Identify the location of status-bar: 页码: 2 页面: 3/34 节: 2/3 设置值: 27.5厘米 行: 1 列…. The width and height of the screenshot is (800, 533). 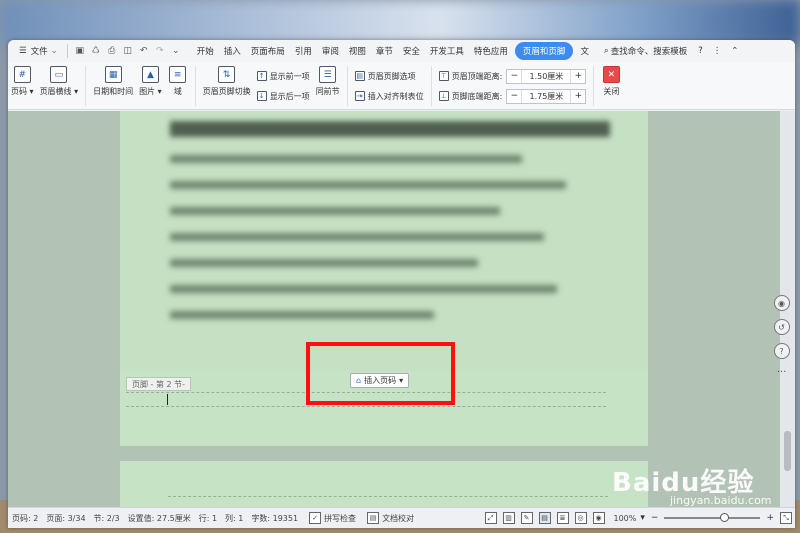
(401, 517).